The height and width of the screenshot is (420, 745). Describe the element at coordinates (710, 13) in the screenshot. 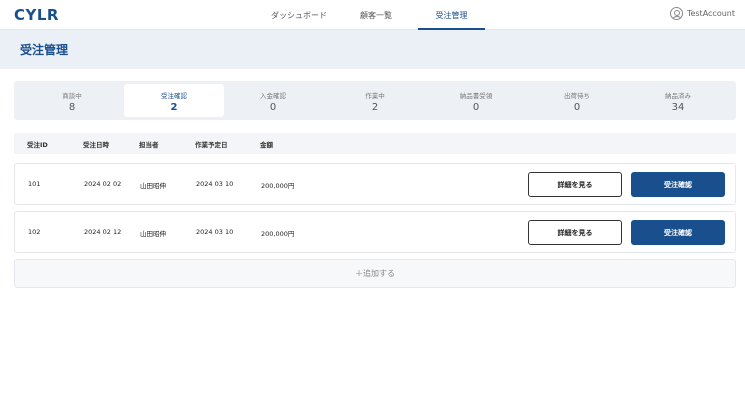

I see `account-name: TestAccount` at that location.